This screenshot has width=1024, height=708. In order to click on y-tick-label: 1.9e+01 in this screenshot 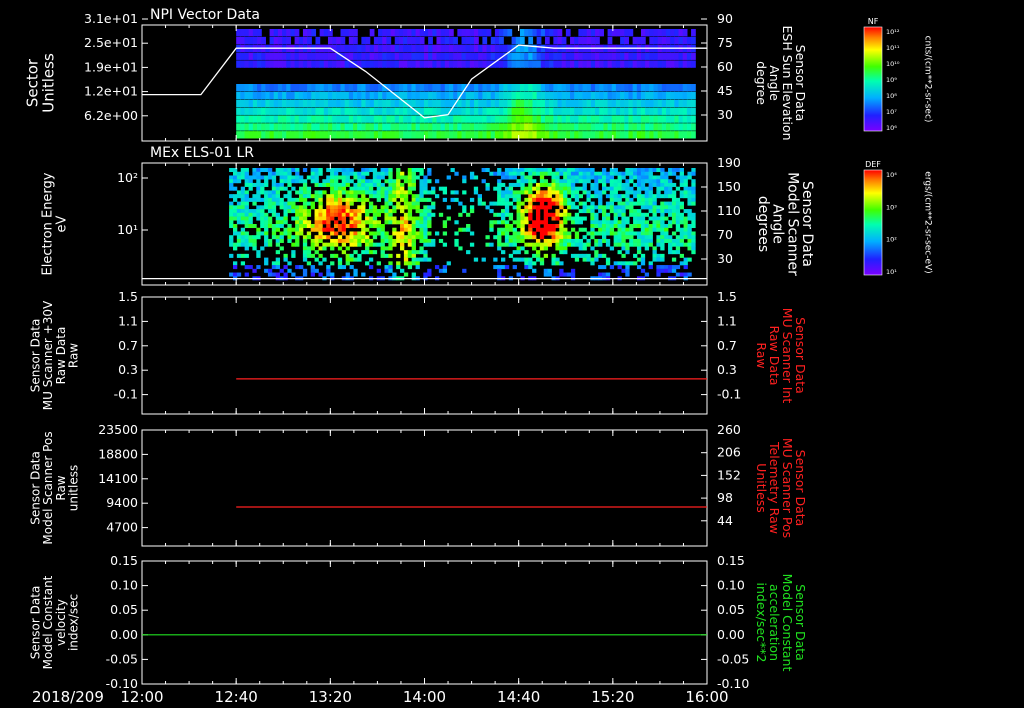, I will do `click(111, 66)`.